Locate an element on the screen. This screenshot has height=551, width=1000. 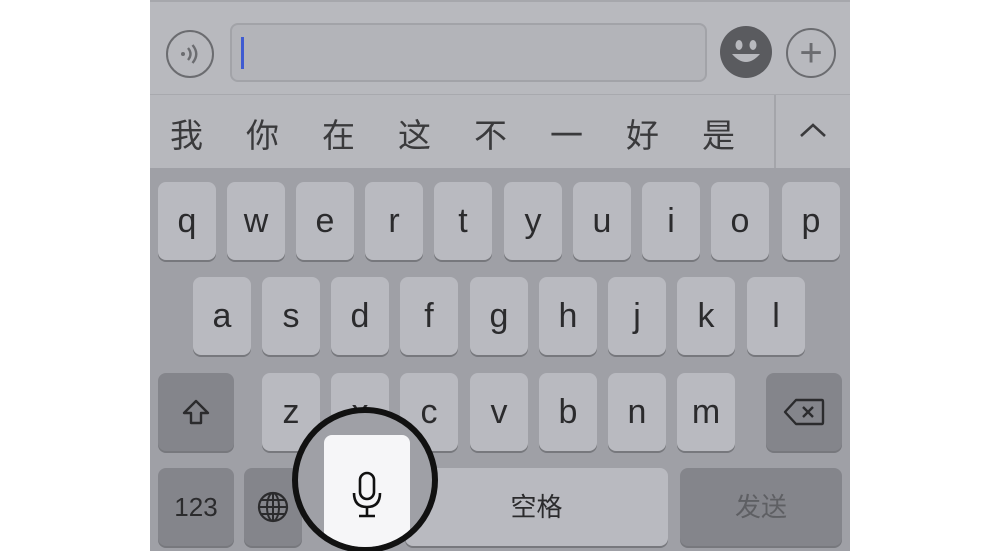
text-caret is located at coordinates (242, 53).